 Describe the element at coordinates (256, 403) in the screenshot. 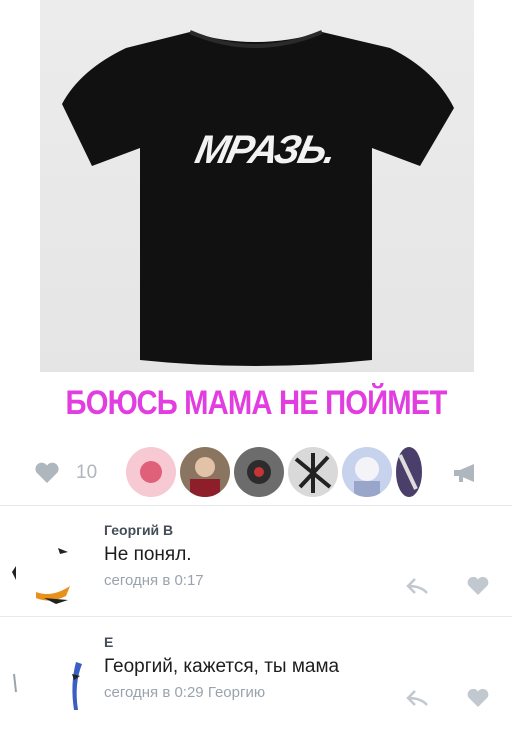

I see `post-caption: БОЮСЬ МАМА НЕ ПОЙМЕТ` at that location.